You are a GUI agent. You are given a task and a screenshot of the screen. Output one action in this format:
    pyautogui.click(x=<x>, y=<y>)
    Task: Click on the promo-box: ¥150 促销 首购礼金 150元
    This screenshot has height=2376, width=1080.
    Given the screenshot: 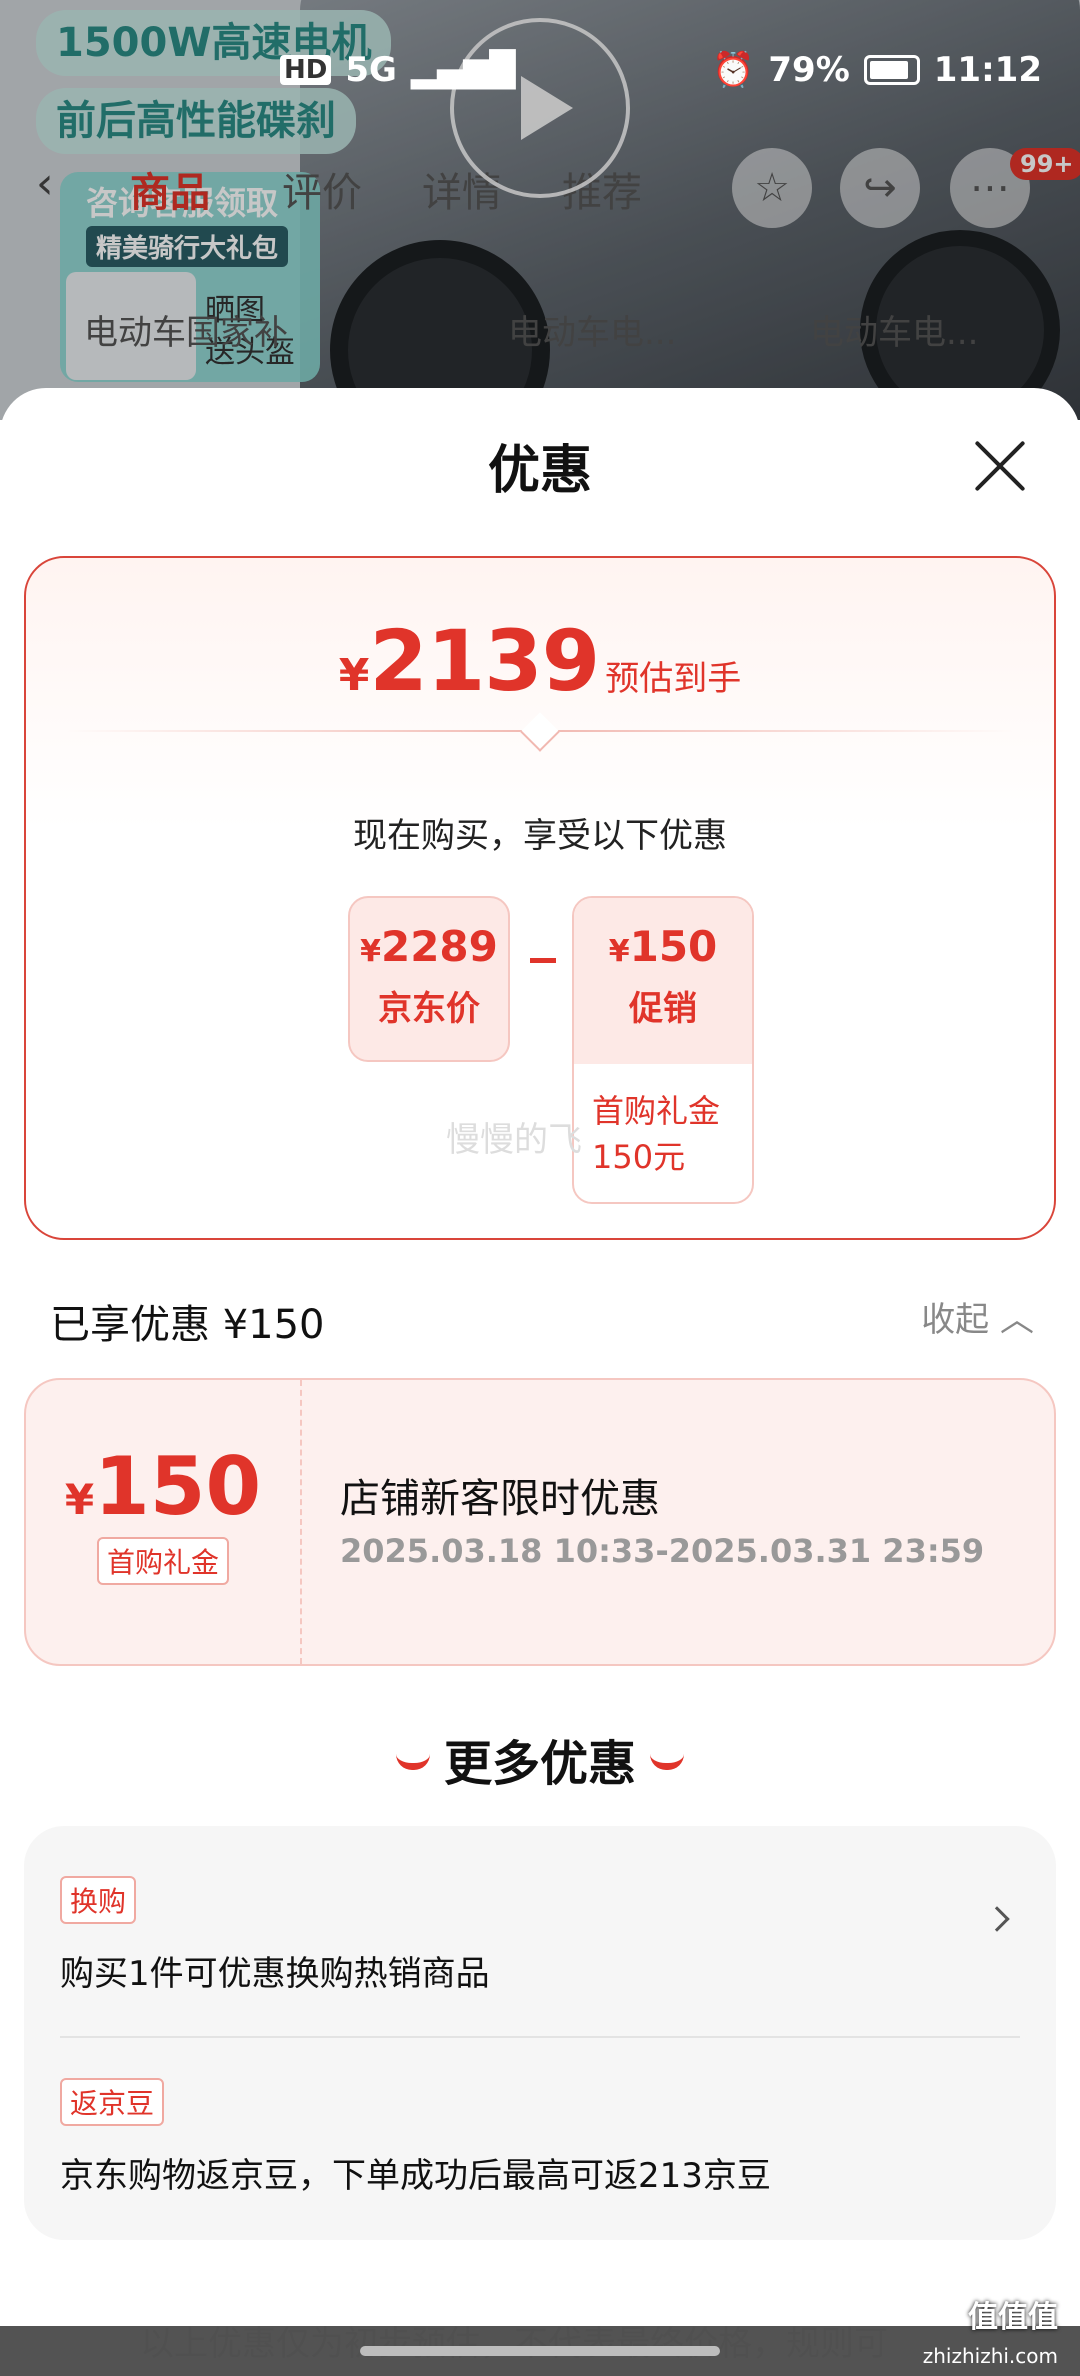 What is the action you would take?
    pyautogui.click(x=663, y=1050)
    